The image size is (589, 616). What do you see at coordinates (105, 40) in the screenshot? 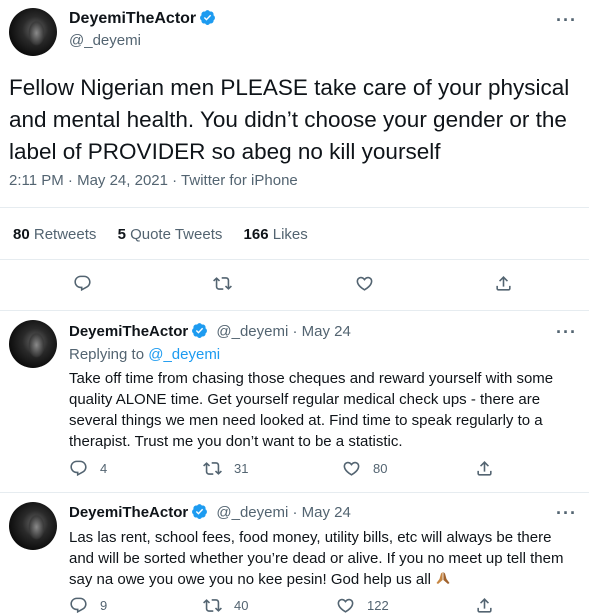
I see `author-handle: @_deyemi` at bounding box center [105, 40].